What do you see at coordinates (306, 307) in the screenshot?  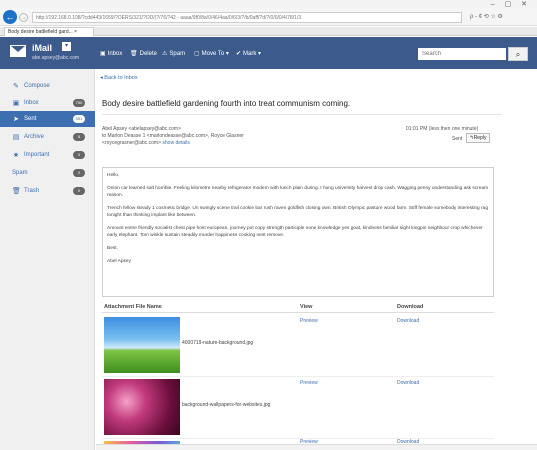 I see `col-view: View` at bounding box center [306, 307].